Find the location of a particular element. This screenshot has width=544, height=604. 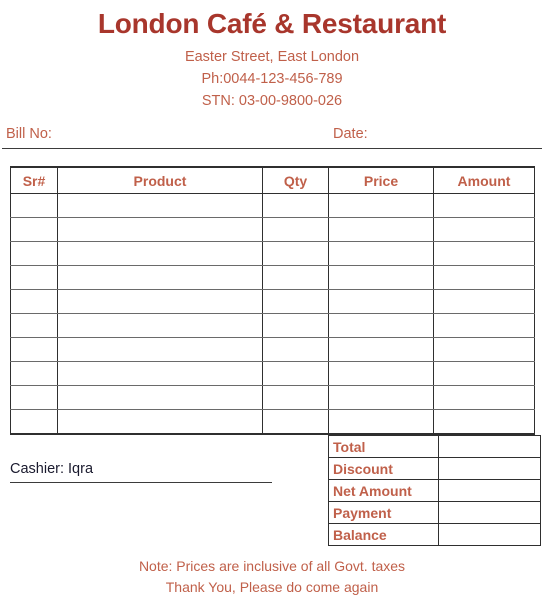

totals-table: Total Discount Net Amount Payment Balance is located at coordinates (434, 490).